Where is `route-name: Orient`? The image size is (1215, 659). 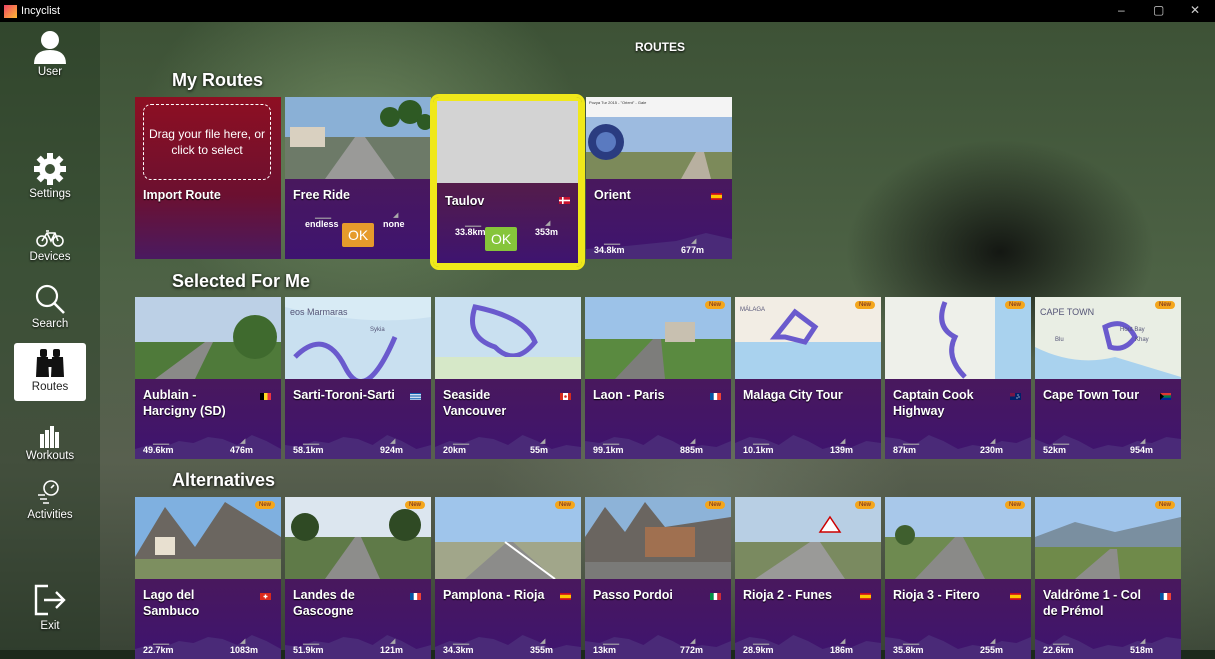
route-name: Orient is located at coordinates (612, 195).